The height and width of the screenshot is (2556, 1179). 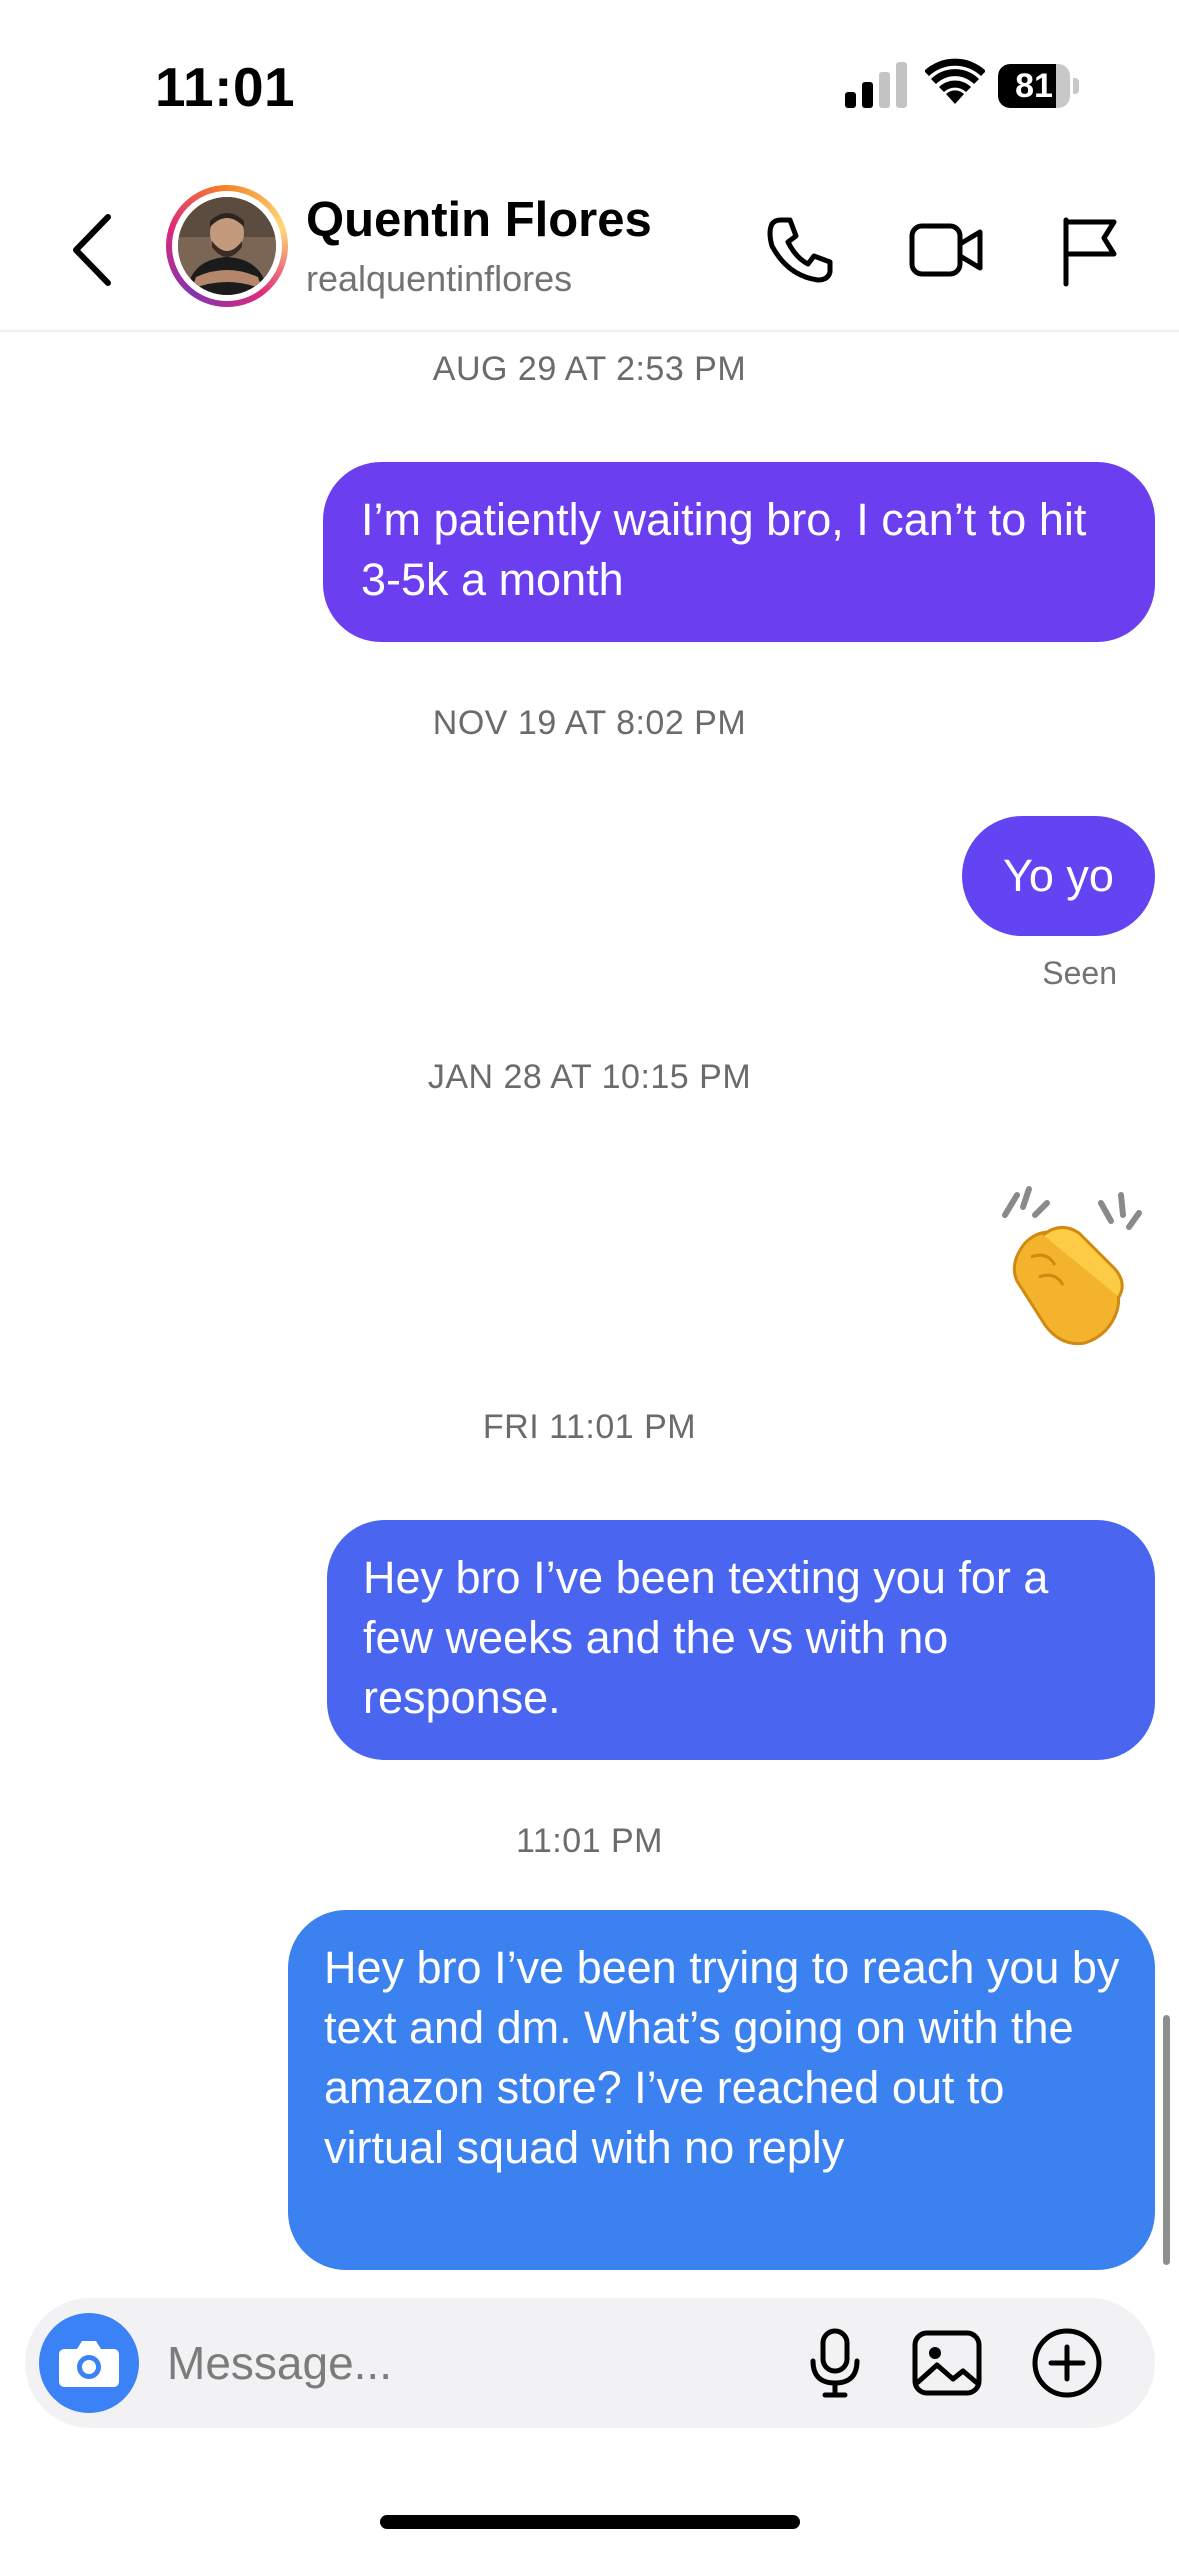 What do you see at coordinates (589, 1077) in the screenshot?
I see `timestamp: JAN 28 AT 10:15 PM` at bounding box center [589, 1077].